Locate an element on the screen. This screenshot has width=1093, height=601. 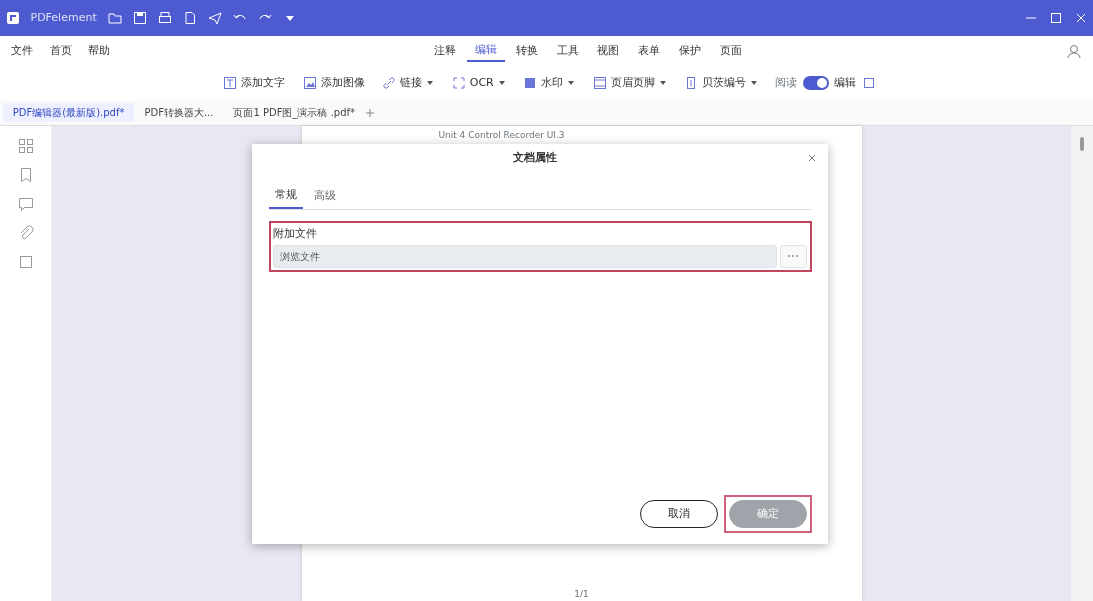
document-header: Unit 4 Control Recorder UI.3 is located at coordinates (501, 135).